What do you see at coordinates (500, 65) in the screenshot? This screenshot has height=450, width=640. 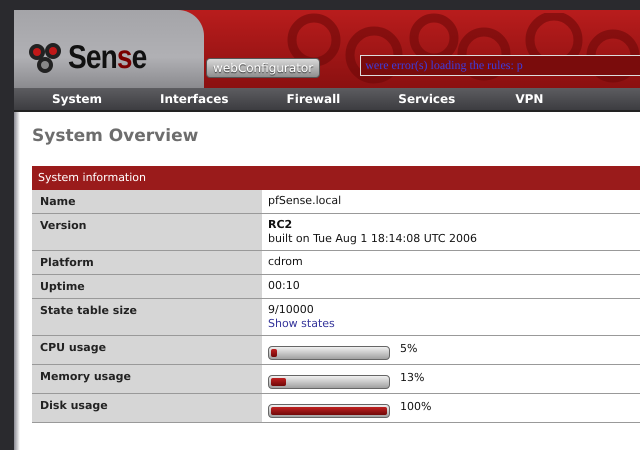 I see `alert-banner: were error(s) loading the rules: p` at bounding box center [500, 65].